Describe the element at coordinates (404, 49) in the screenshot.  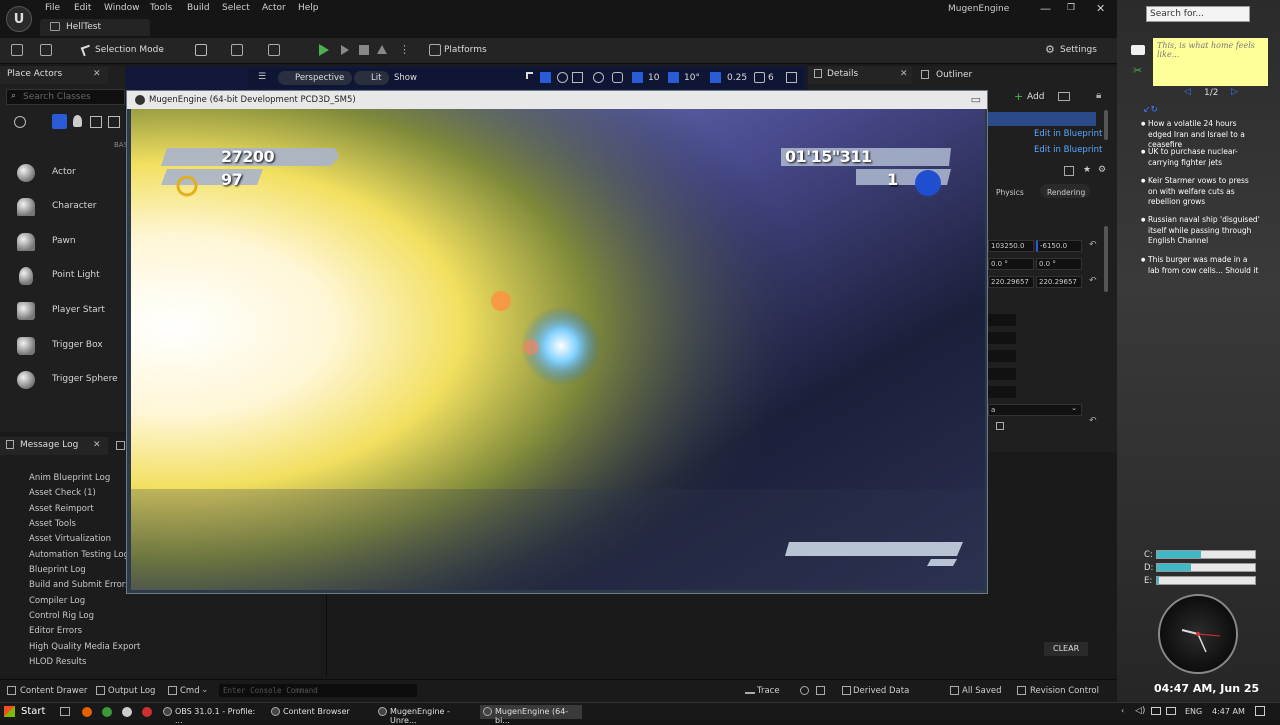
I see `more-options-icon: ⋮` at that location.